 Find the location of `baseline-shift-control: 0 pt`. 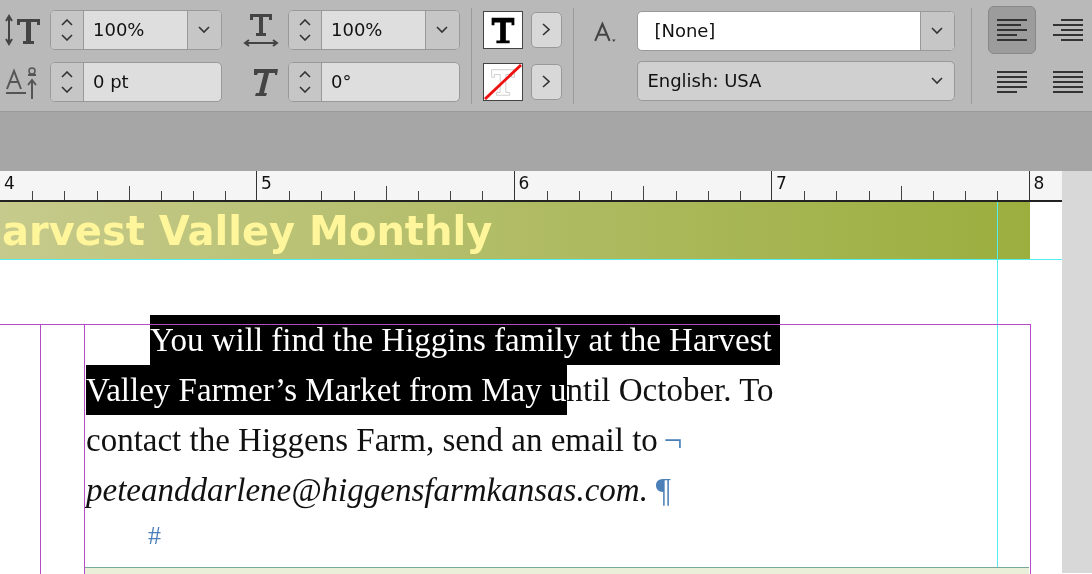

baseline-shift-control: 0 pt is located at coordinates (136, 81).